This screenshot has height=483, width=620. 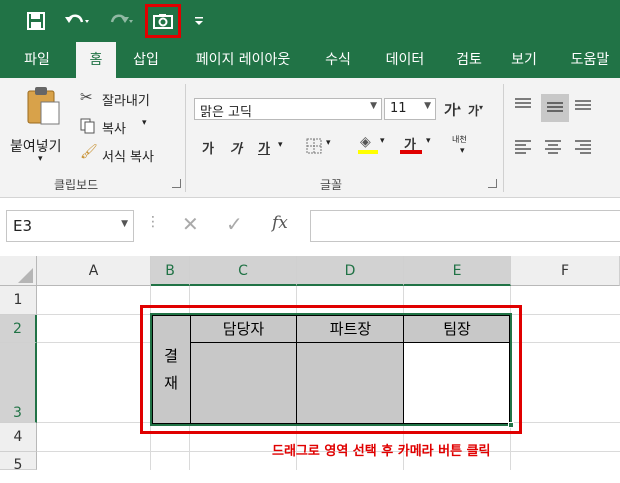 What do you see at coordinates (467, 147) in the screenshot?
I see `phonetic-button: 내천 ▾` at bounding box center [467, 147].